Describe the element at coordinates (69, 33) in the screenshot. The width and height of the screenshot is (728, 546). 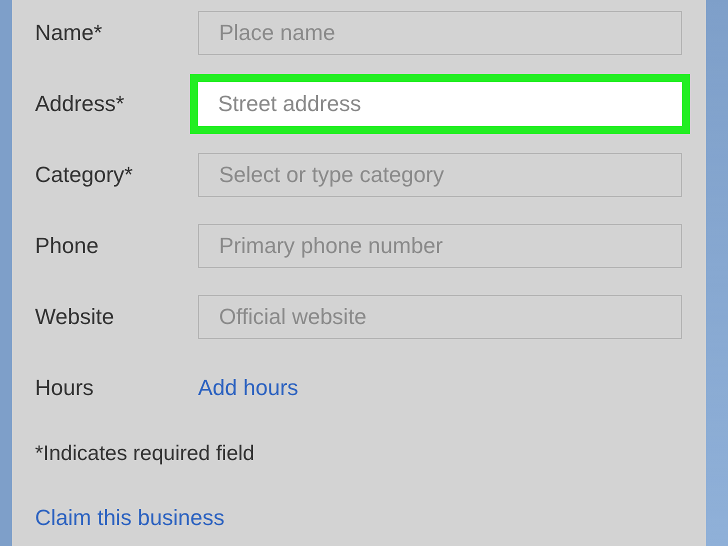
I see `field-label: Name*` at that location.